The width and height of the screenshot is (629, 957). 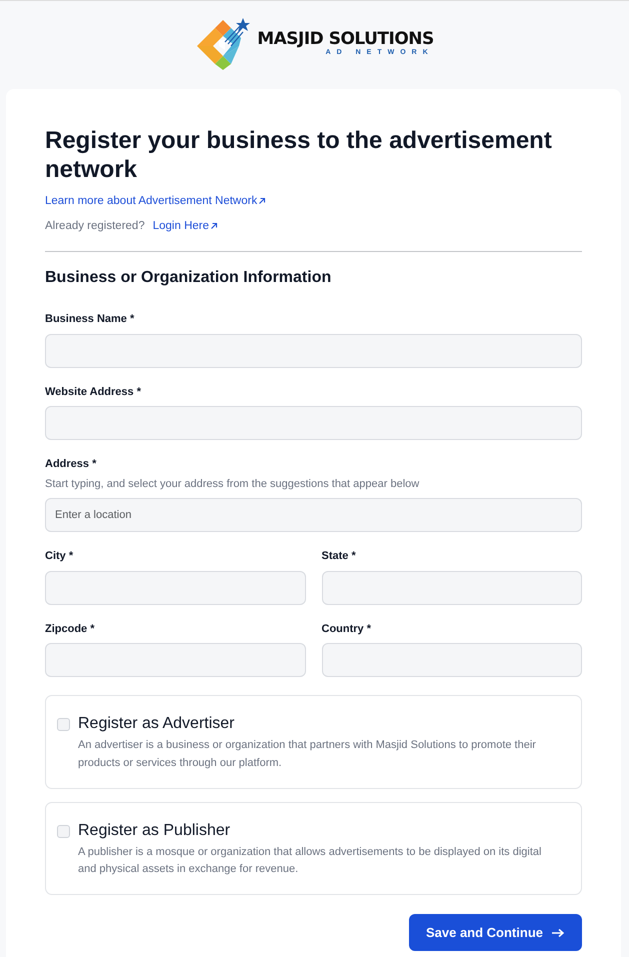 What do you see at coordinates (188, 278) in the screenshot?
I see `section-title: Business or Organization Information` at bounding box center [188, 278].